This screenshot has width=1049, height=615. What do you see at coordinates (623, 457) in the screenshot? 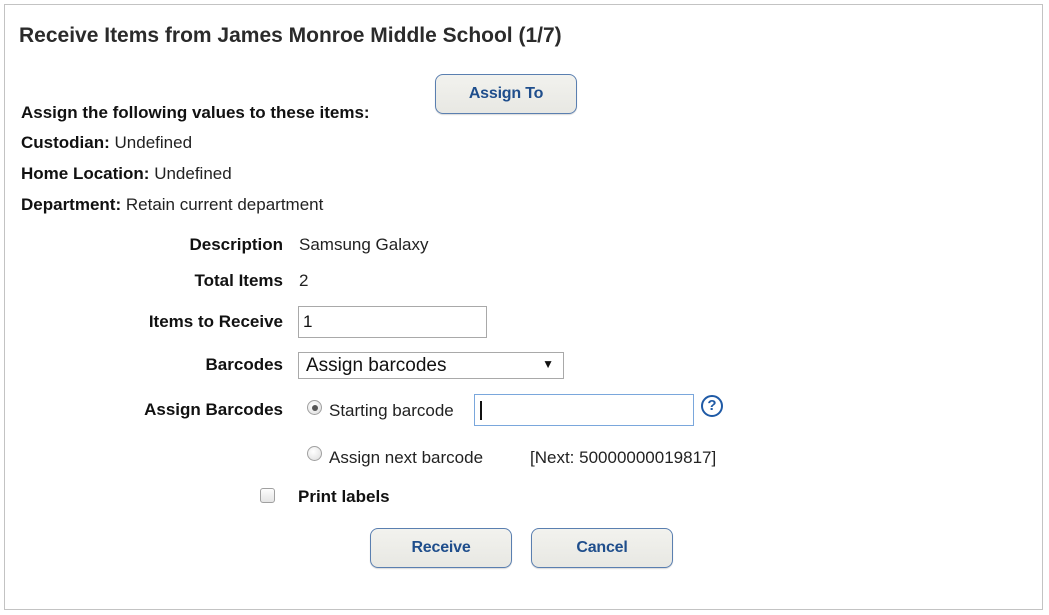
I see `next-barcode-info: [Next: 50000000019817]` at bounding box center [623, 457].